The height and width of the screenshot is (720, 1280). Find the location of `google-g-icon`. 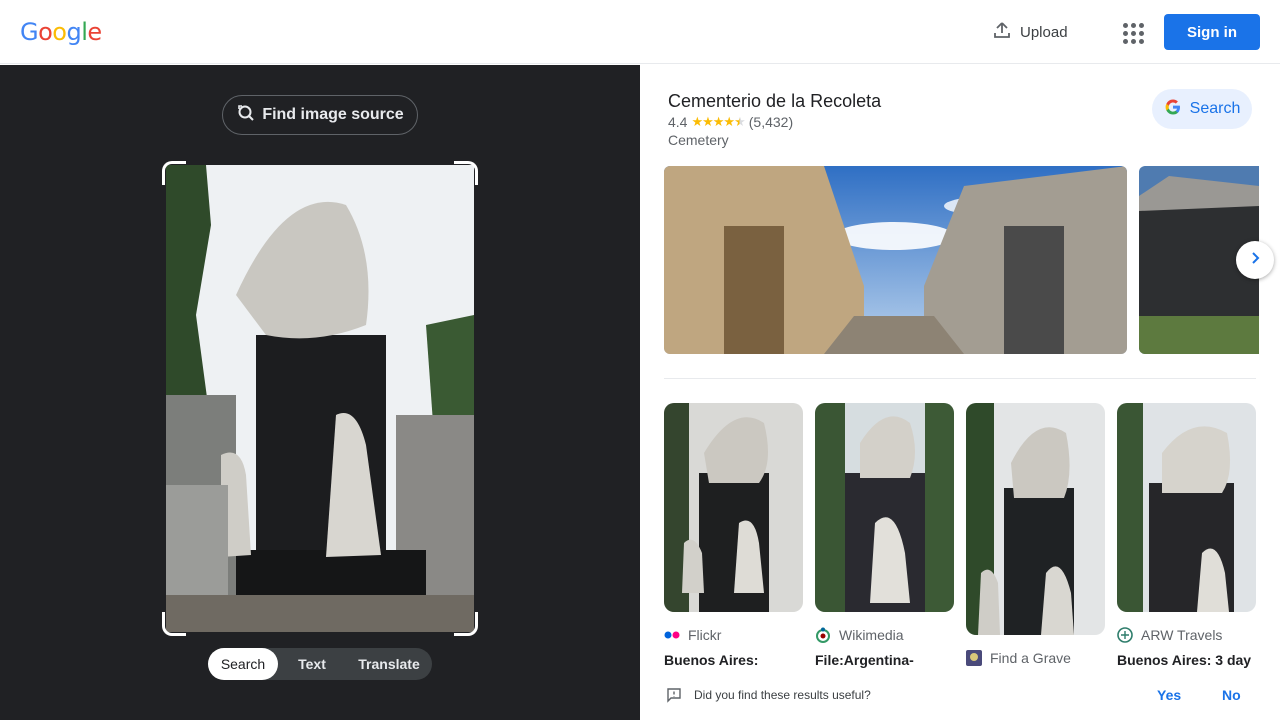

google-g-icon is located at coordinates (1173, 109).